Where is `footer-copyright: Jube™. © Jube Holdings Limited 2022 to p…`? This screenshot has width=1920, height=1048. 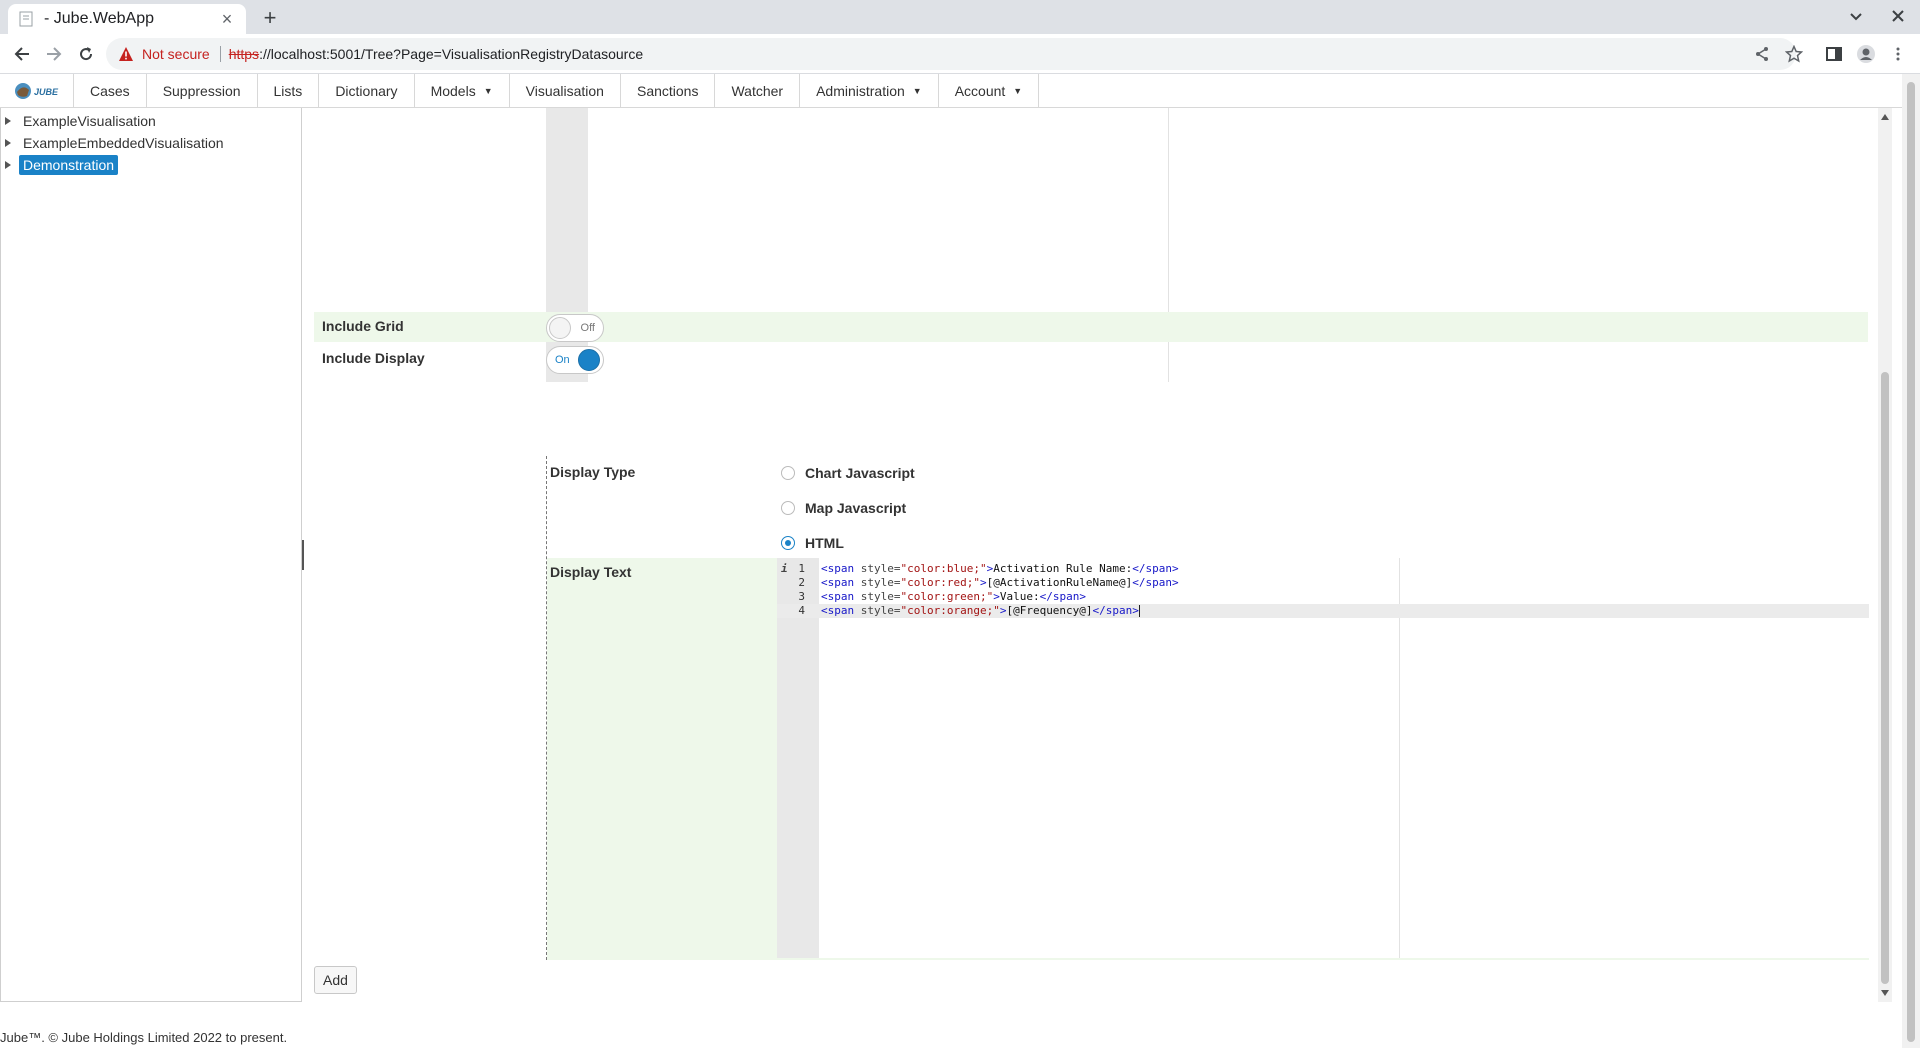
footer-copyright: Jube™. © Jube Holdings Limited 2022 to p… is located at coordinates (144, 1037).